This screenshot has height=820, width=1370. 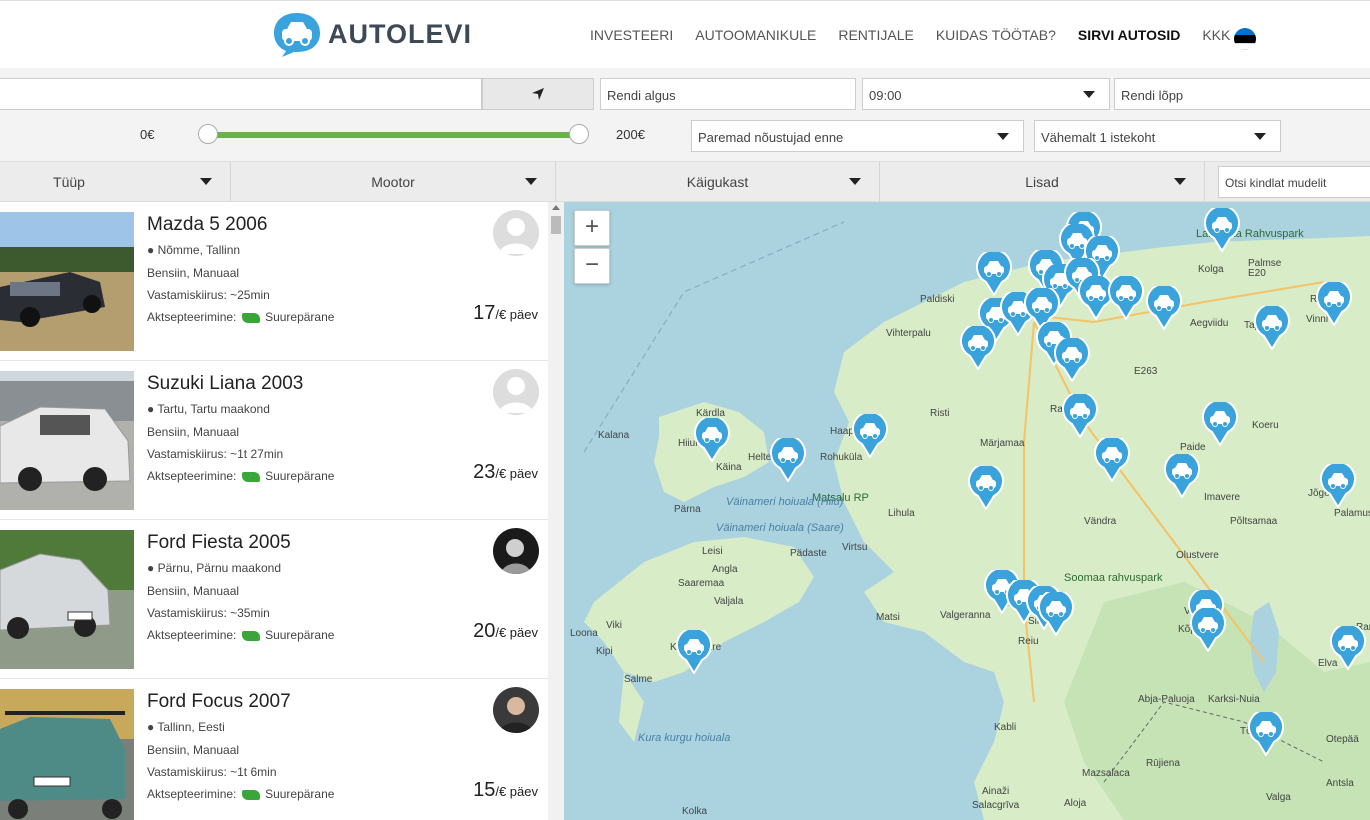 I want to click on filter-lisad-label: Lisad, so click(x=1042, y=182).